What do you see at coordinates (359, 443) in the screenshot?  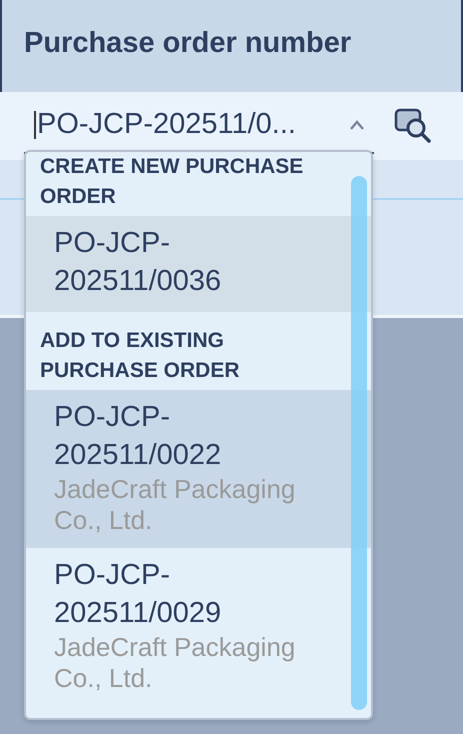 I see `scrollbar-thumb` at bounding box center [359, 443].